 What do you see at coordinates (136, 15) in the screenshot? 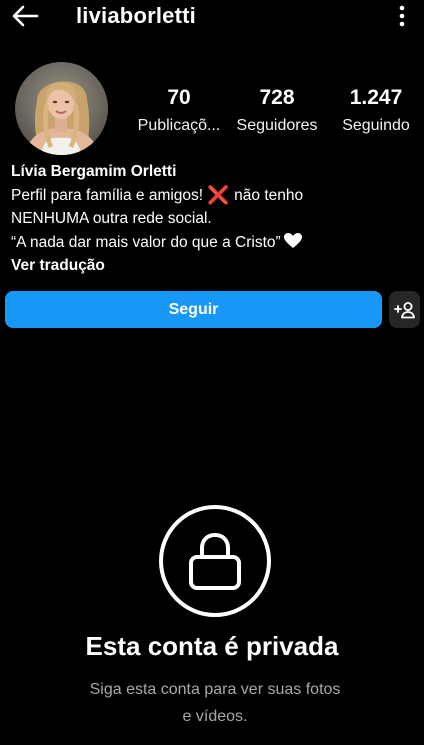
I see `profile-username: liviaborletti` at bounding box center [136, 15].